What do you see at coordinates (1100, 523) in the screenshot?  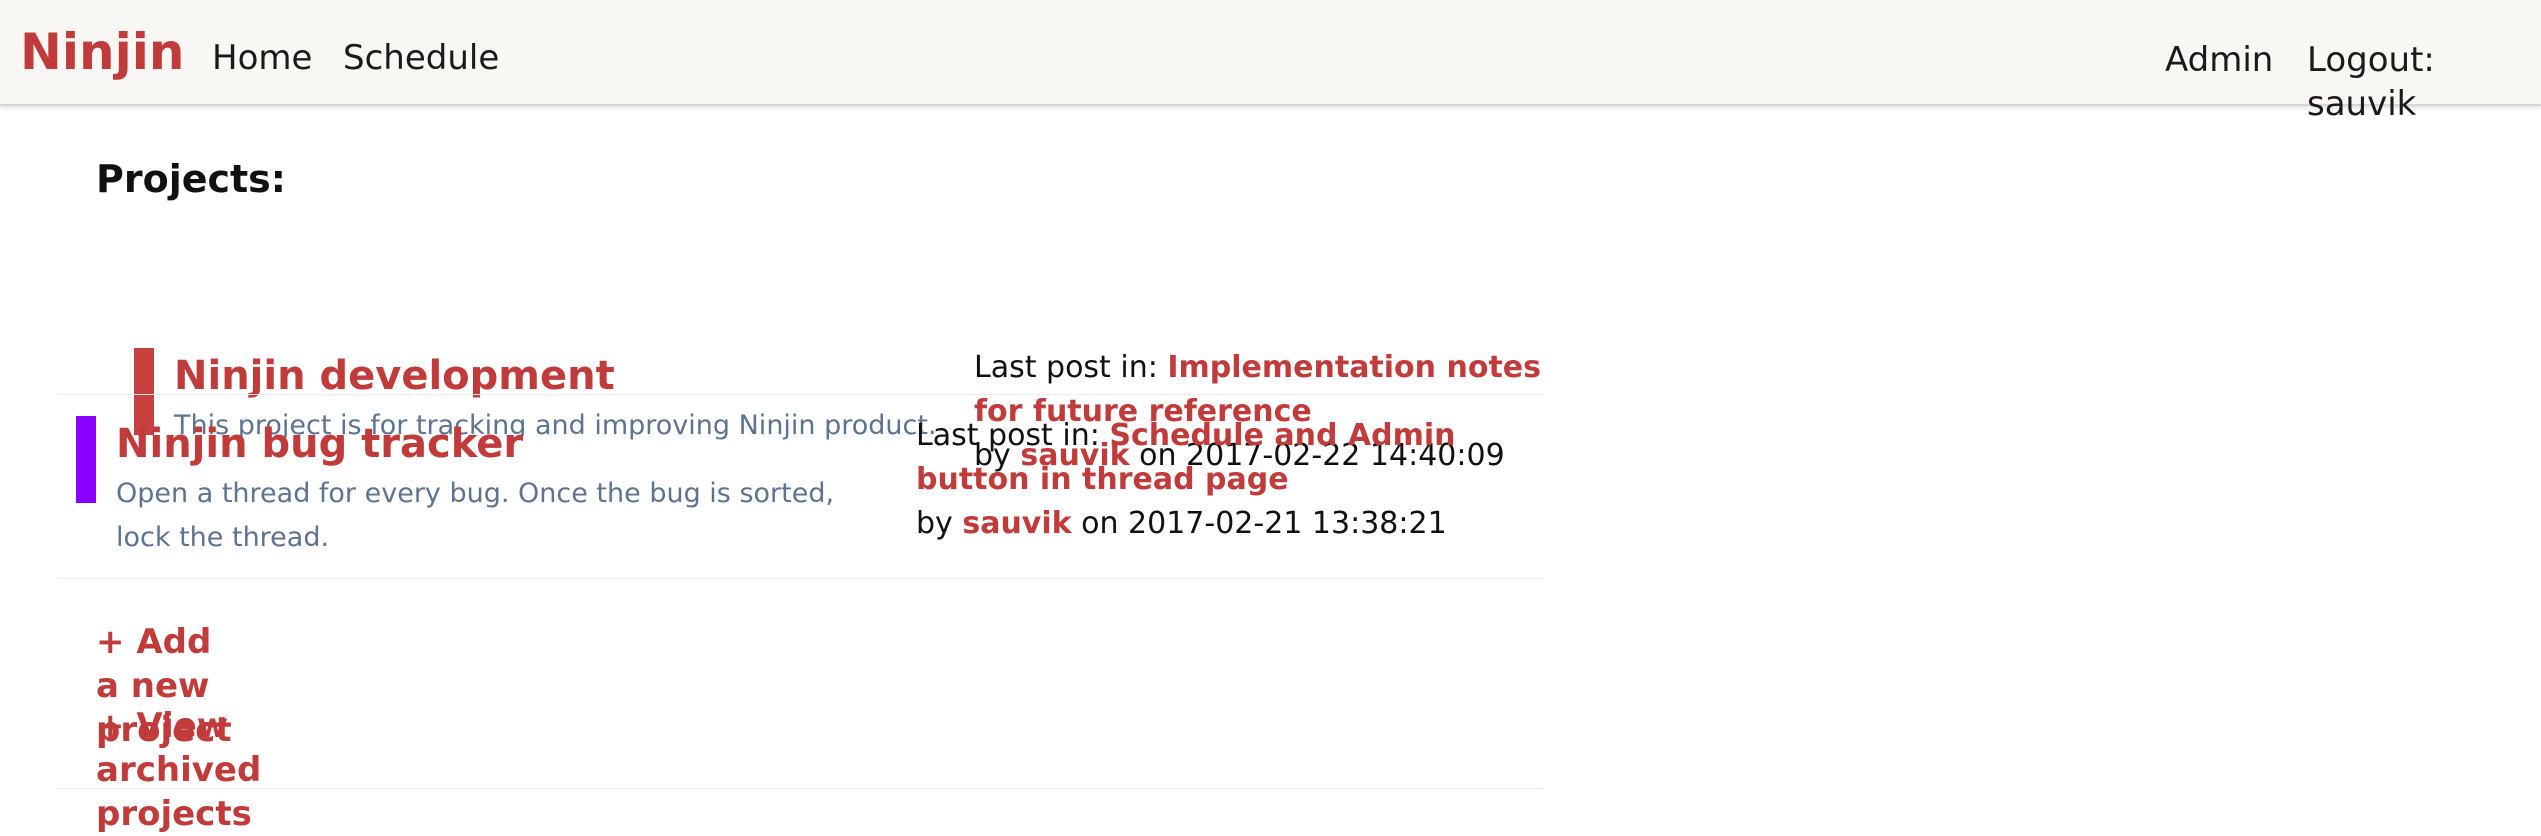 I see `on-prefix: on` at bounding box center [1100, 523].